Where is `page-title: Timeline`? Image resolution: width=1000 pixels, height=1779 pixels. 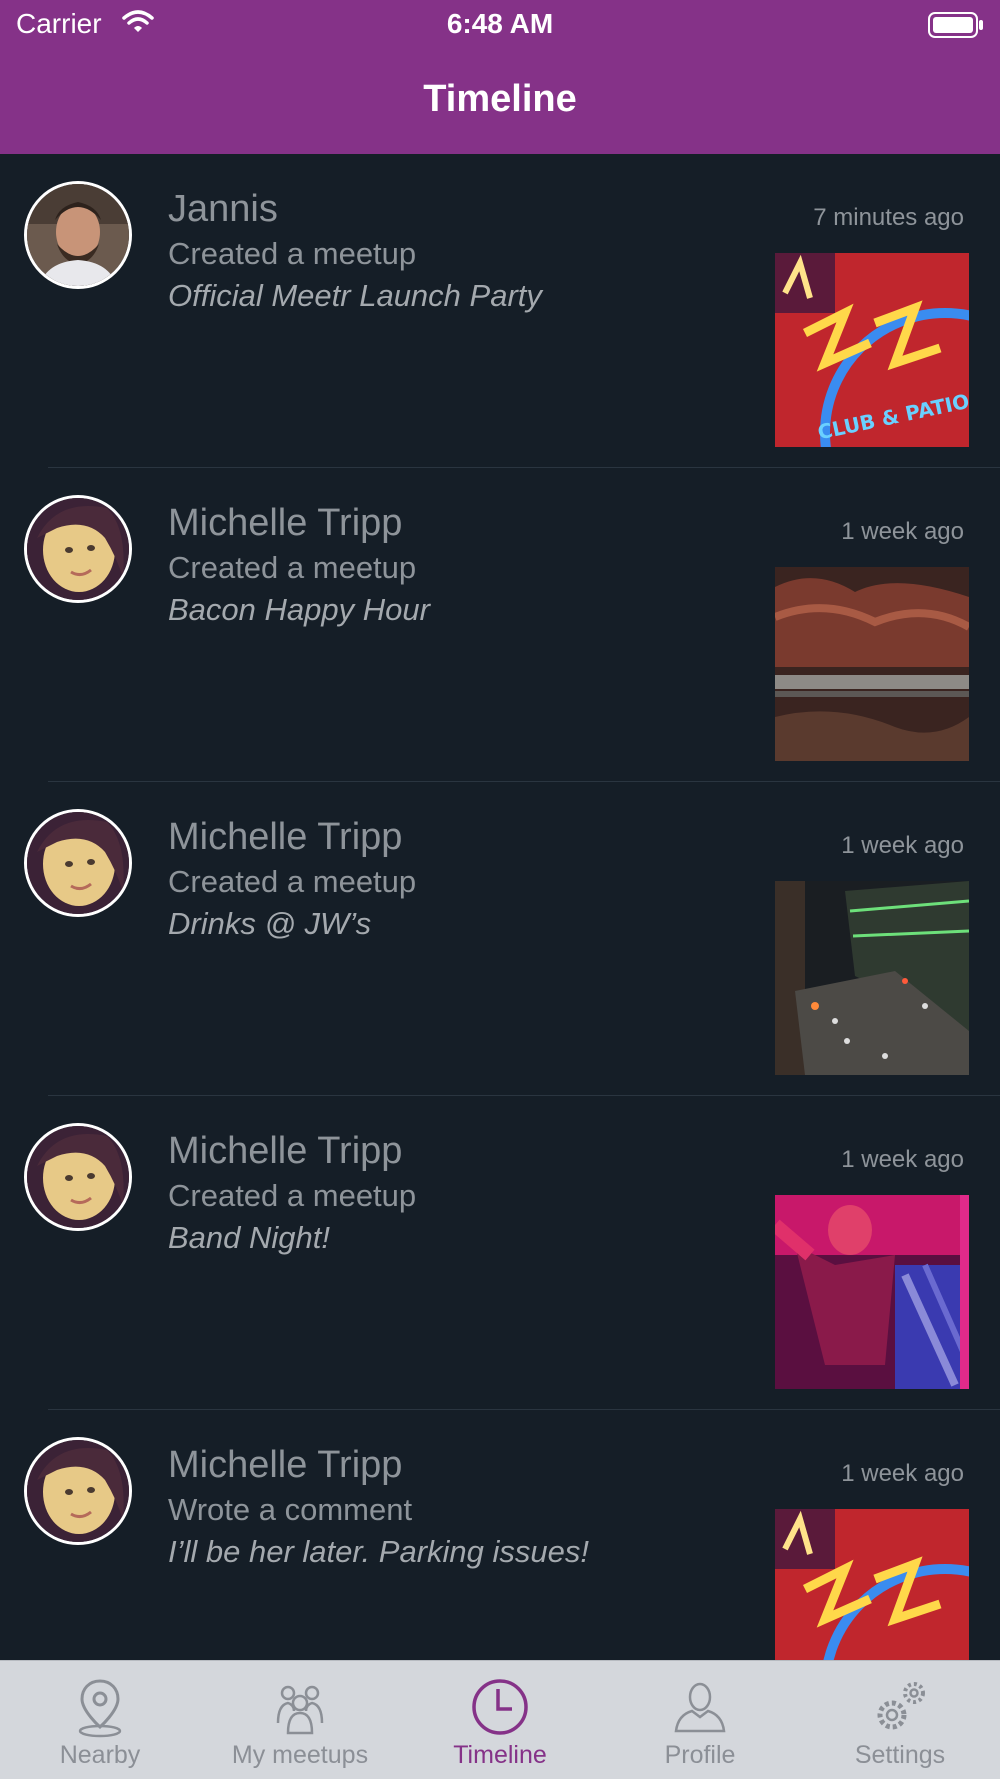 page-title: Timeline is located at coordinates (500, 99).